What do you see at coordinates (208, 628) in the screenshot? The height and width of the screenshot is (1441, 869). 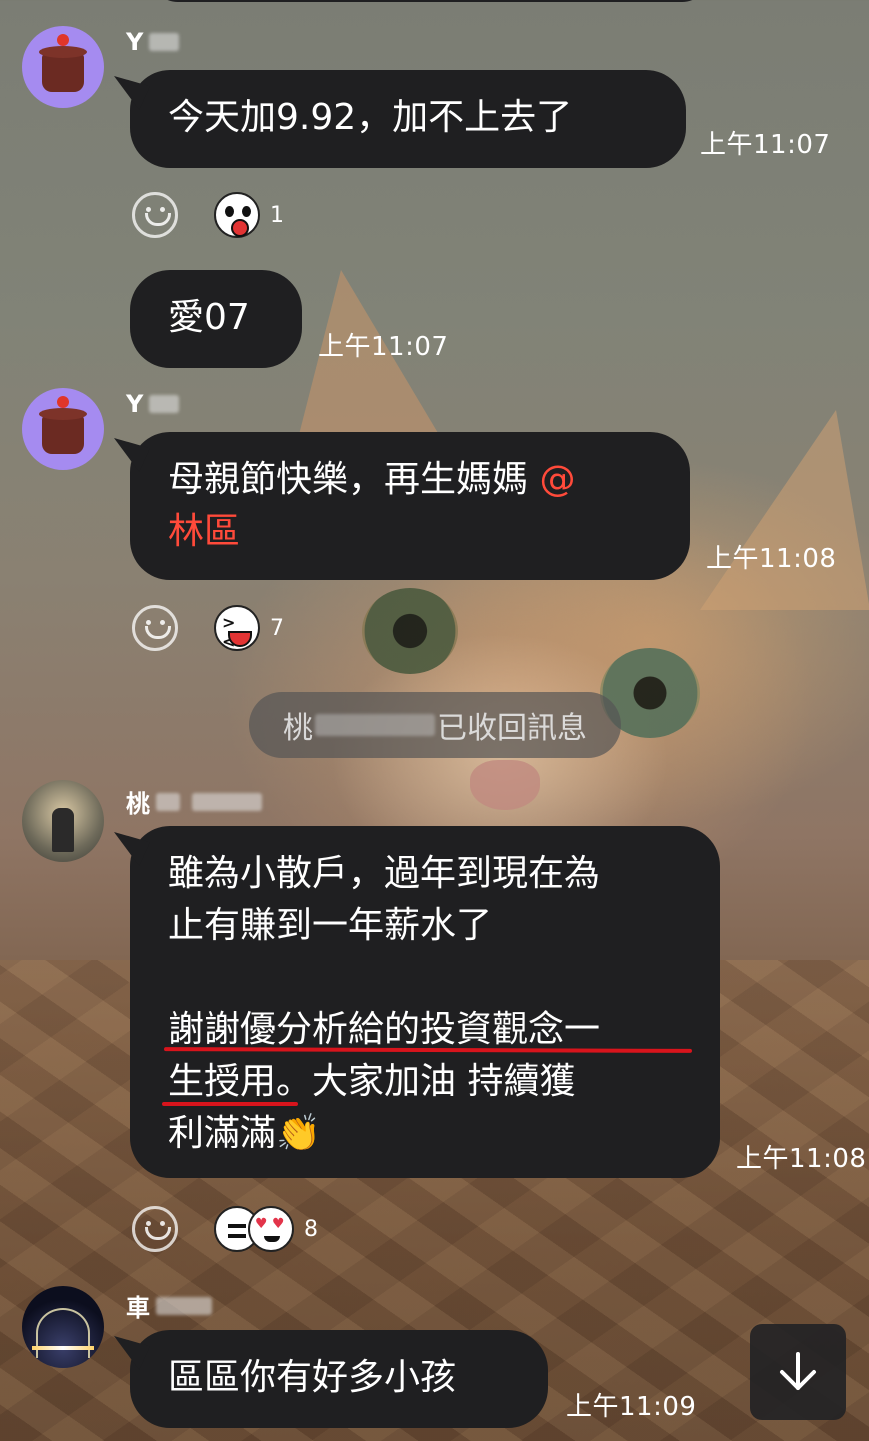 I see `reaction-row: 7` at bounding box center [208, 628].